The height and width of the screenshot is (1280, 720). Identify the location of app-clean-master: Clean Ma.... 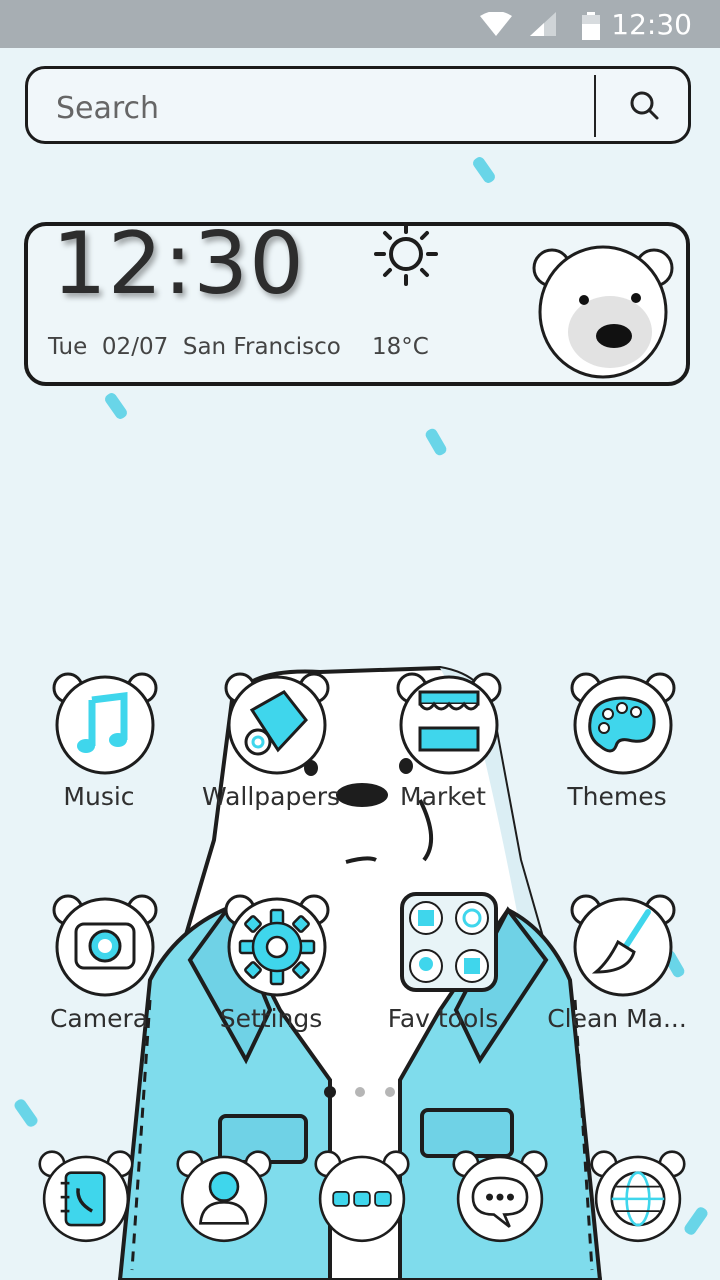
(617, 967).